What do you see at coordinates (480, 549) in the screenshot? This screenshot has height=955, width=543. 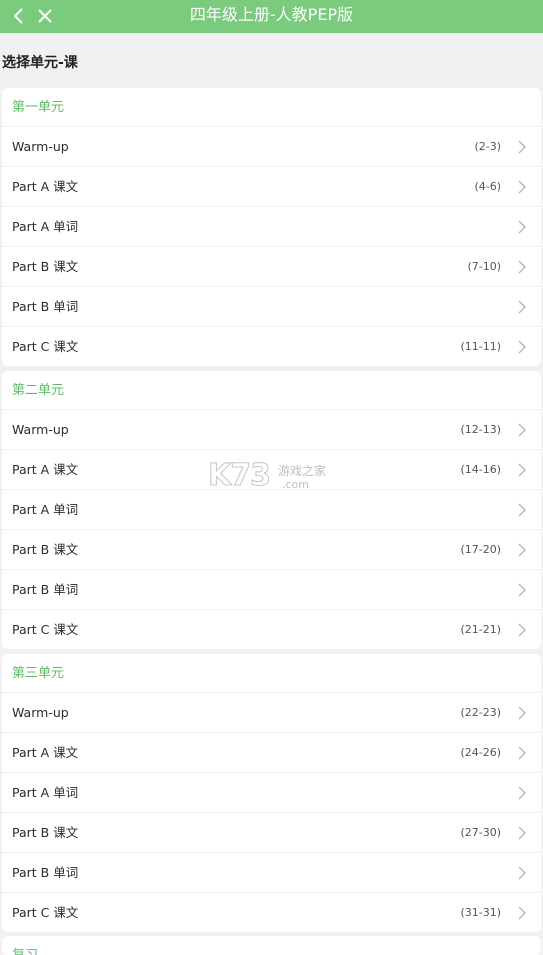 I see `page-range: (17-20)` at bounding box center [480, 549].